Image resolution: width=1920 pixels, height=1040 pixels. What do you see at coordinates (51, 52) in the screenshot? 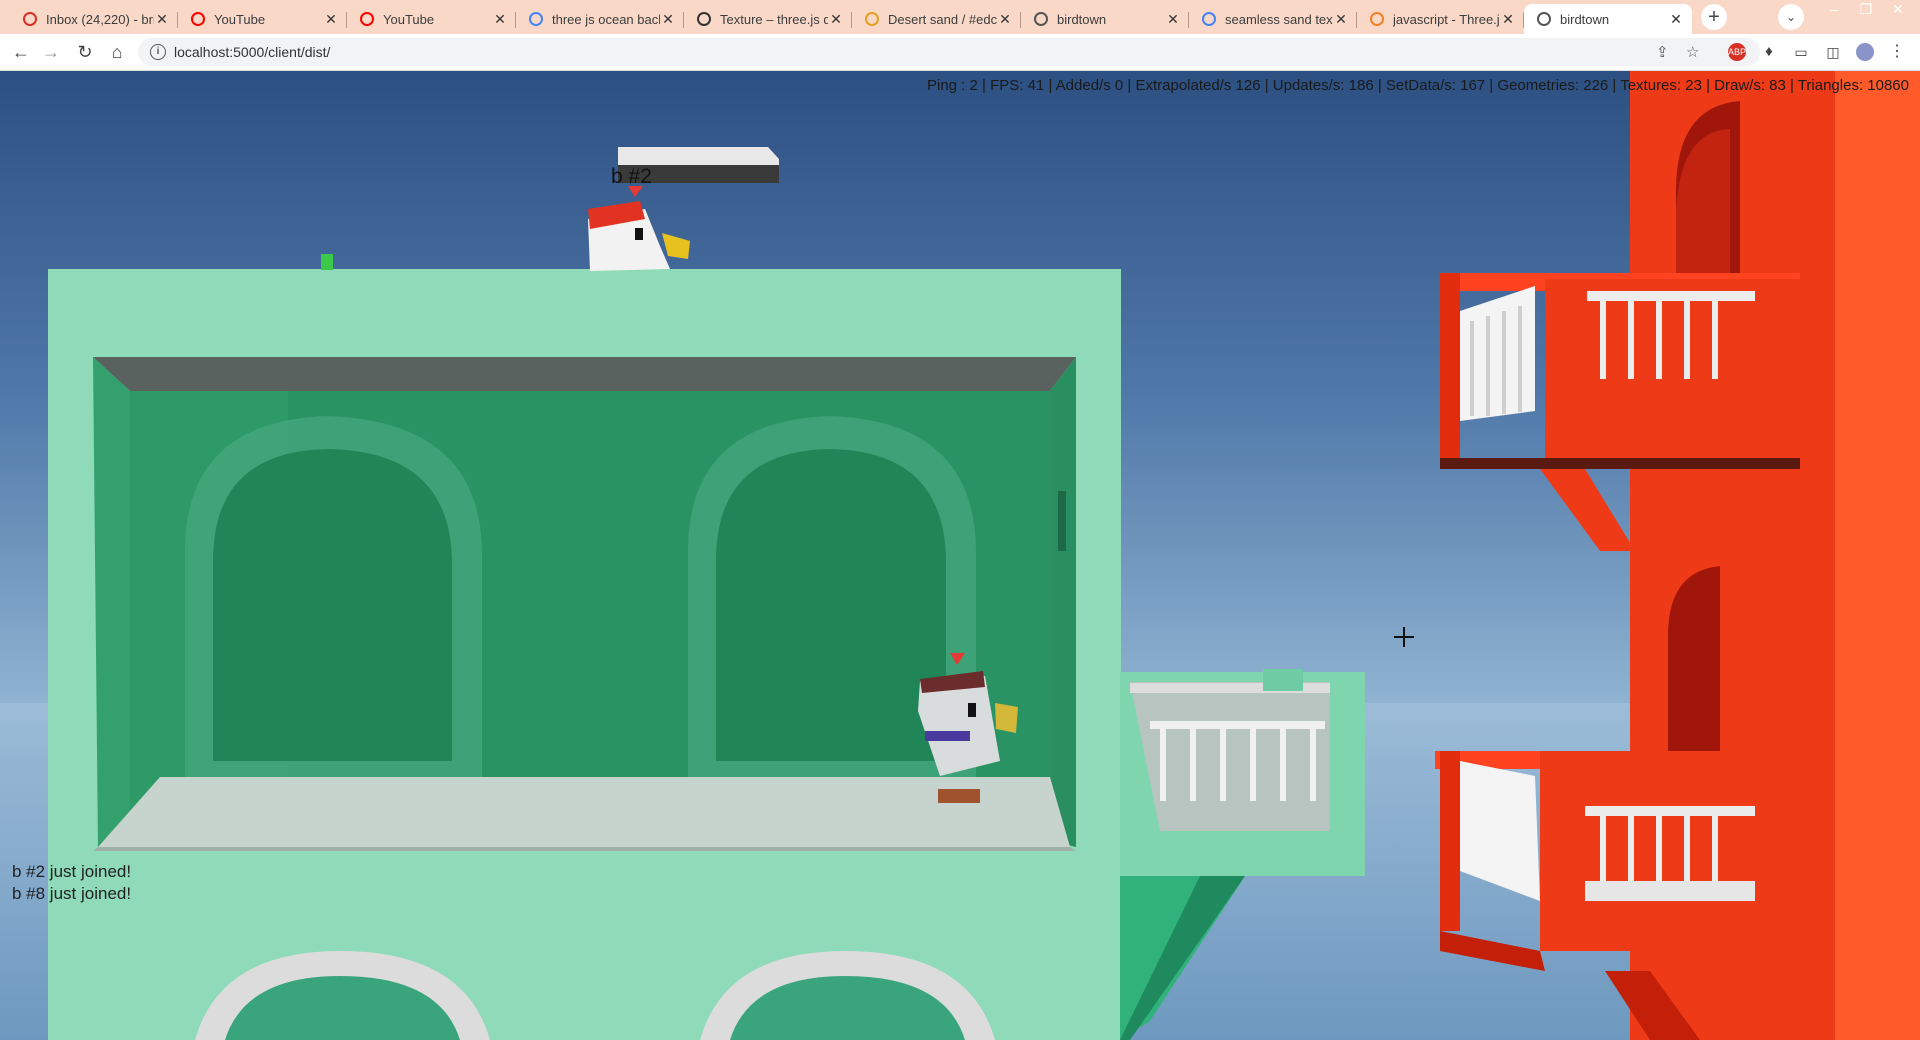
I see `forward-icon: →` at bounding box center [51, 52].